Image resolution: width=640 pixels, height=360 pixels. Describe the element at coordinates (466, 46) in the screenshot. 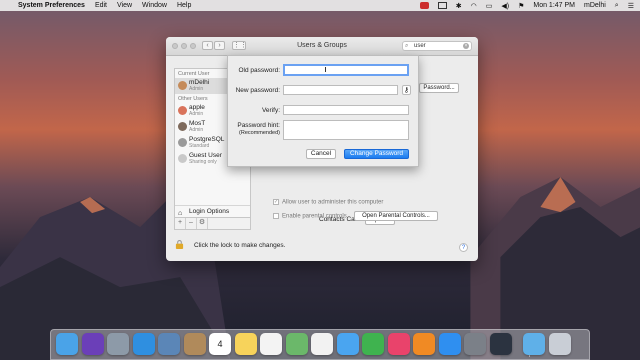

I see `clear-search-icon: ×` at that location.